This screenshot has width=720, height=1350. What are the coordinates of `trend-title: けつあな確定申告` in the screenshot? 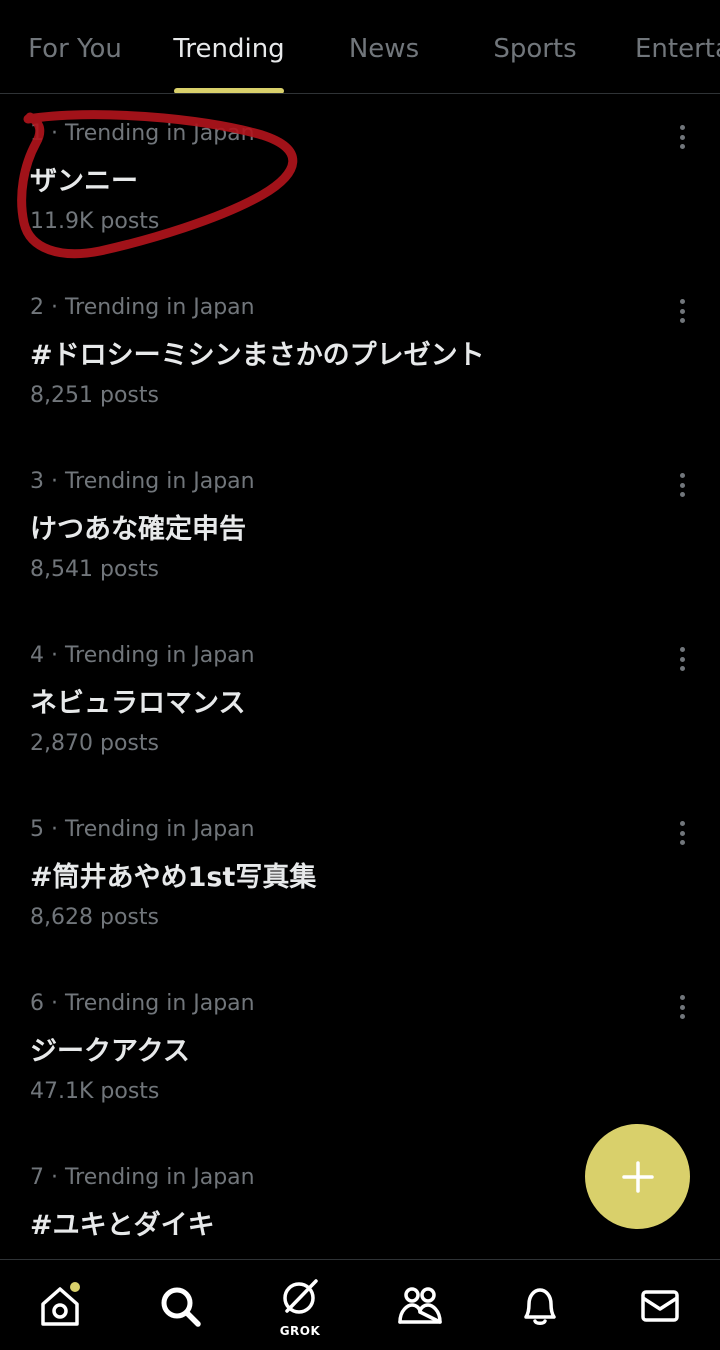 It's located at (138, 529).